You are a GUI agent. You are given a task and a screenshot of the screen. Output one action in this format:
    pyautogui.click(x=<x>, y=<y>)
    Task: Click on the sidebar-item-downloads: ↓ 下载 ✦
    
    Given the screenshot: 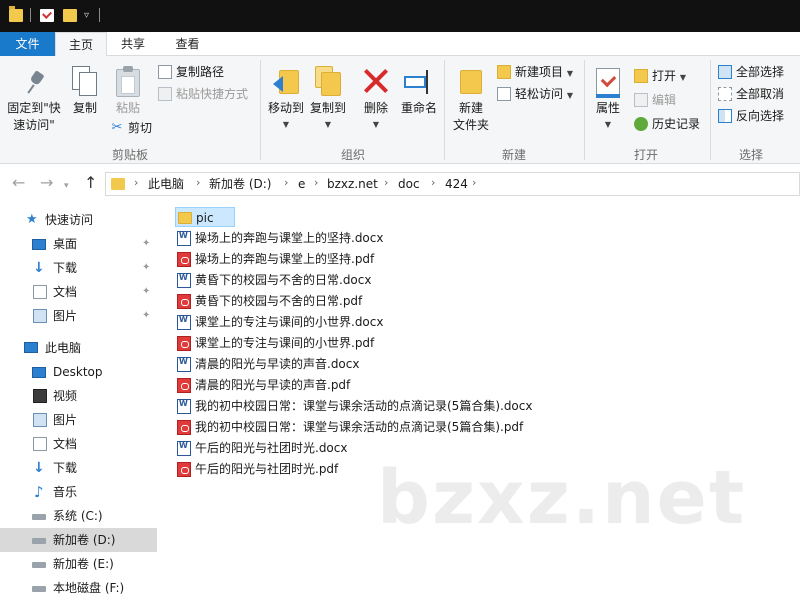 What is the action you would take?
    pyautogui.click(x=78, y=268)
    